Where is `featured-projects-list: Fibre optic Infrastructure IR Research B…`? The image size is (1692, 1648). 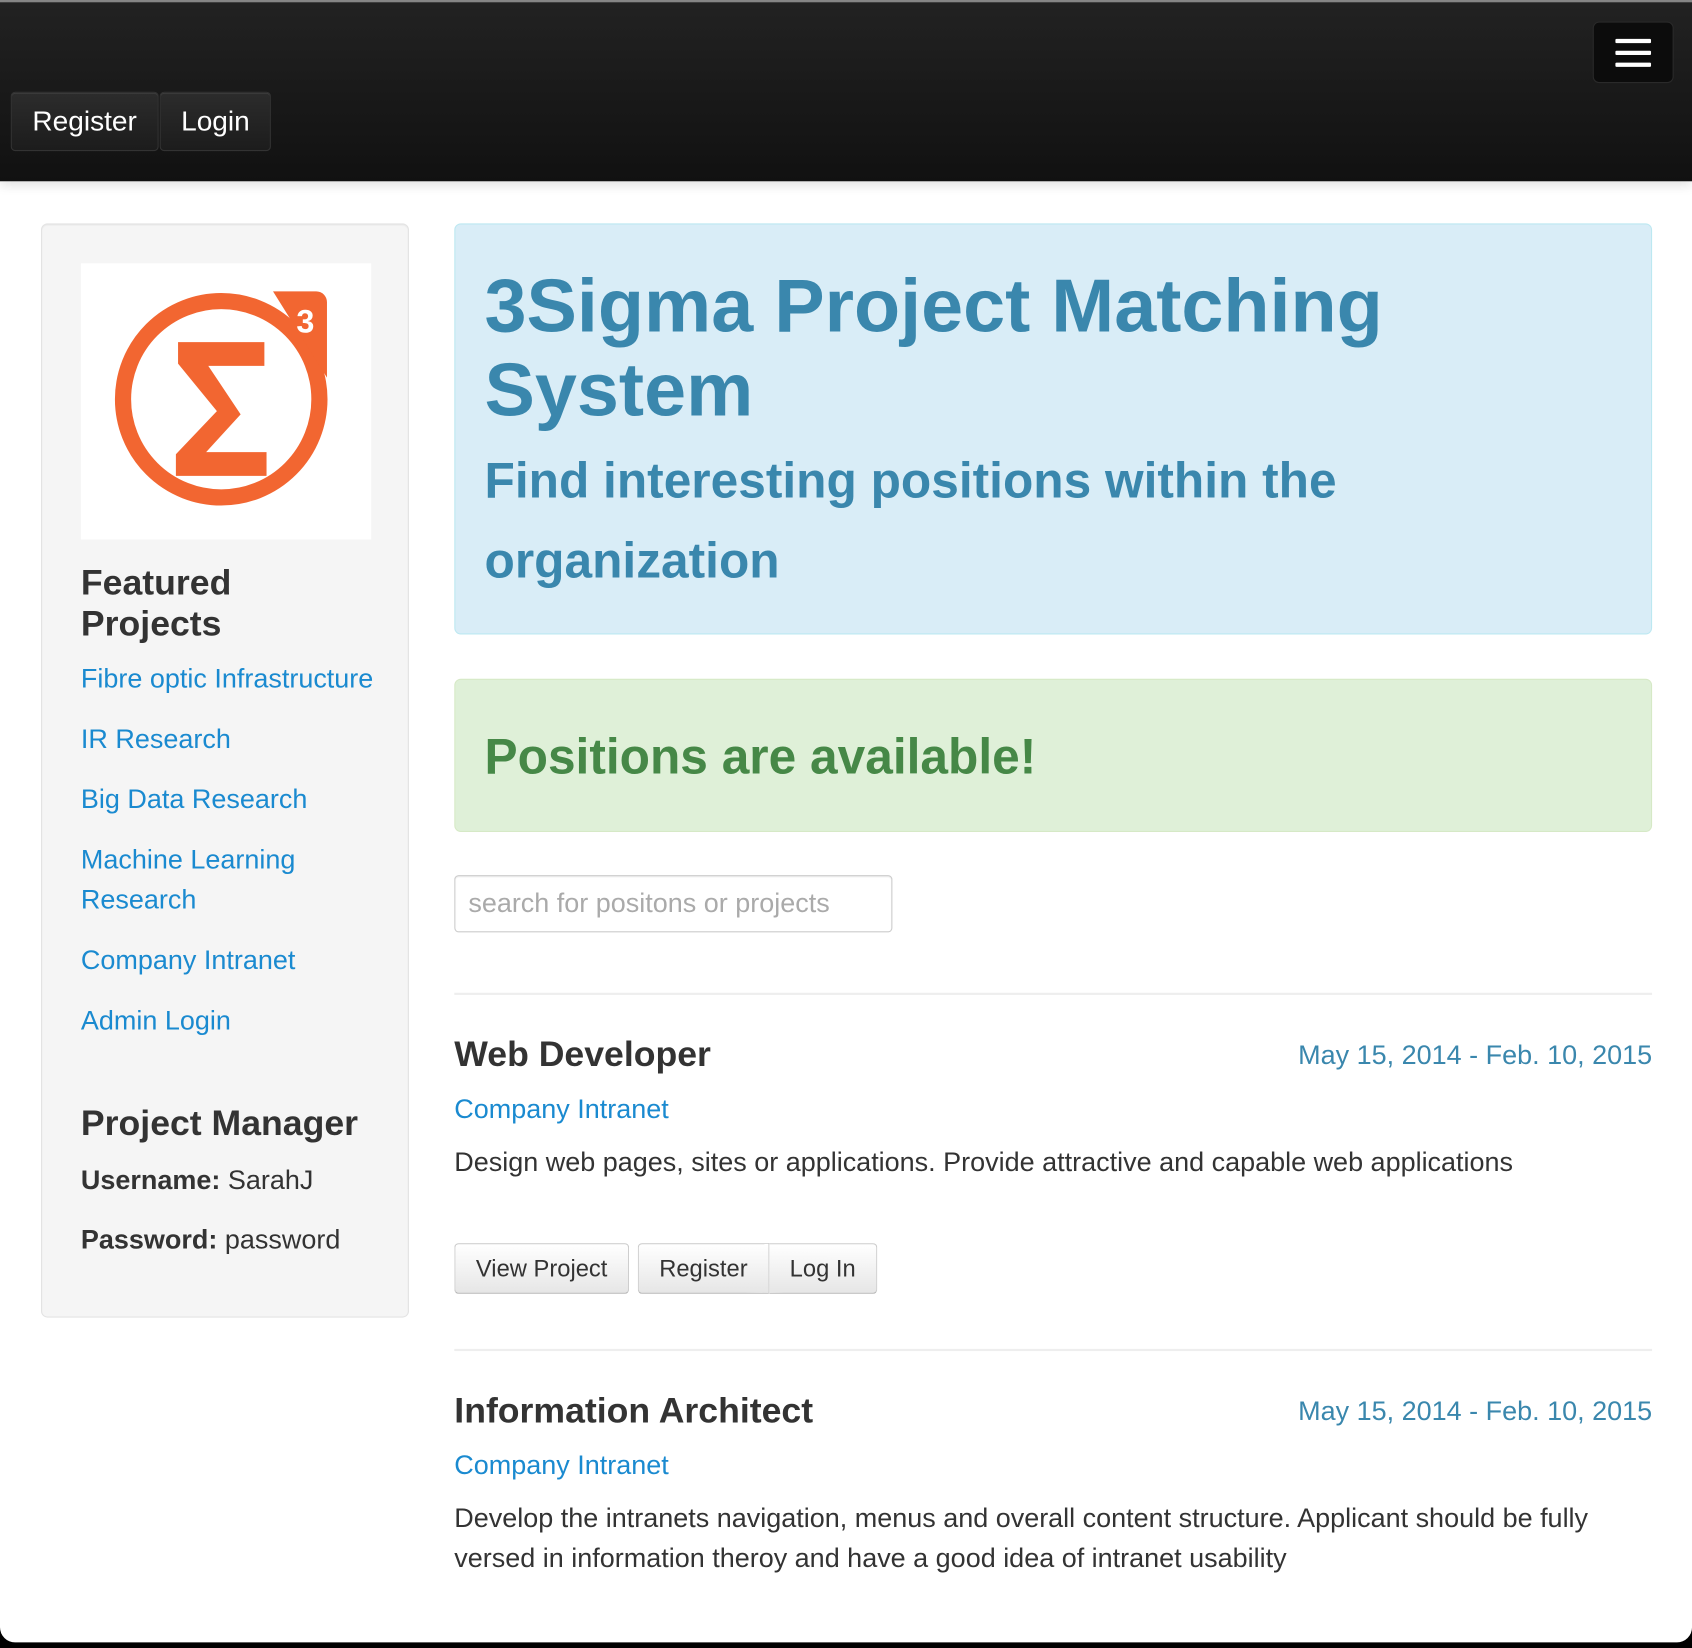
featured-projects-list: Fibre optic Infrastructure IR Research B… is located at coordinates (237, 860).